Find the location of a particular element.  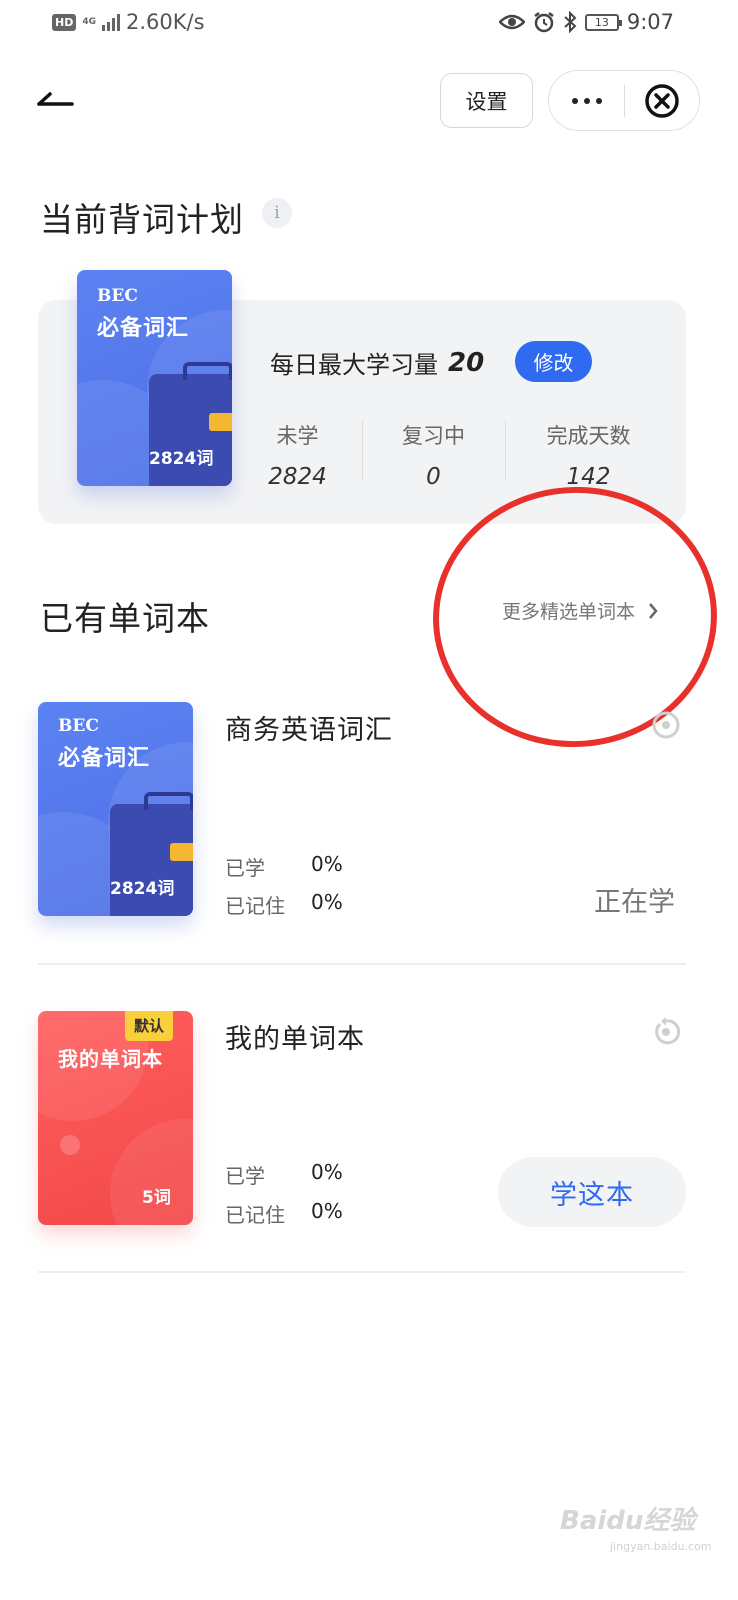

stat-days-completed: 完成天数 142 is located at coordinates (588, 455).